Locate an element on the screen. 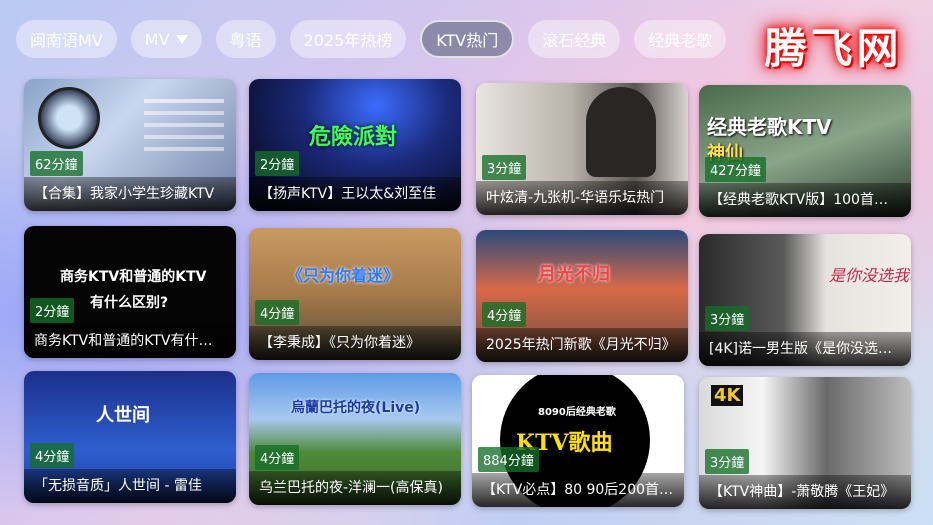 This screenshot has height=525, width=933. tab-rock-records: 滚石经典 is located at coordinates (574, 39).